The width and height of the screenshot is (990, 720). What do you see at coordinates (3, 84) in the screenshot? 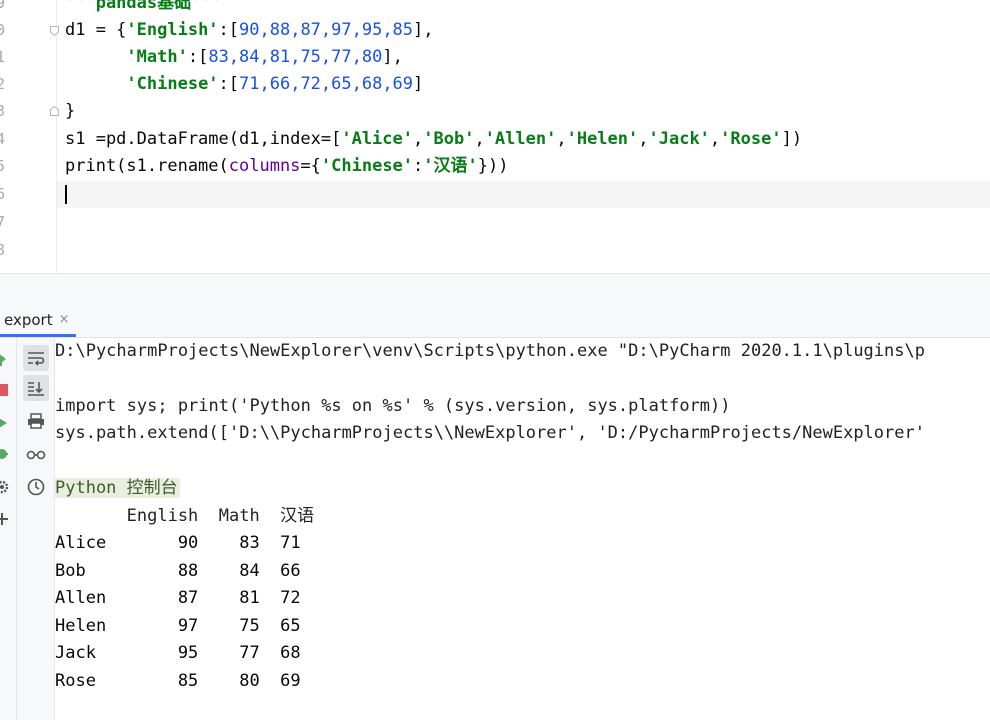
I see `line-number: 2` at bounding box center [3, 84].